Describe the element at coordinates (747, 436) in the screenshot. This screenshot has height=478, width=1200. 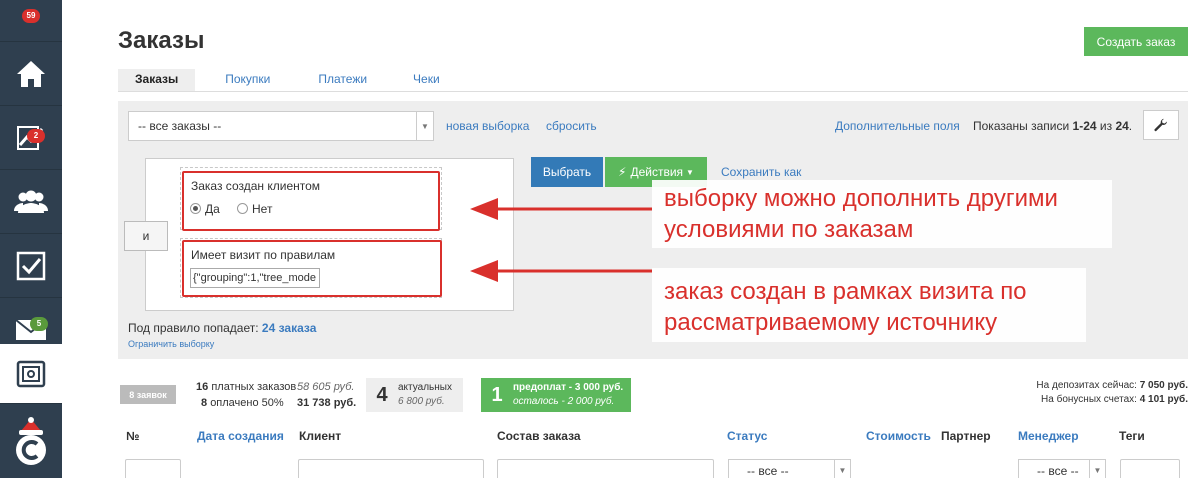
I see `column-status: Статус` at that location.